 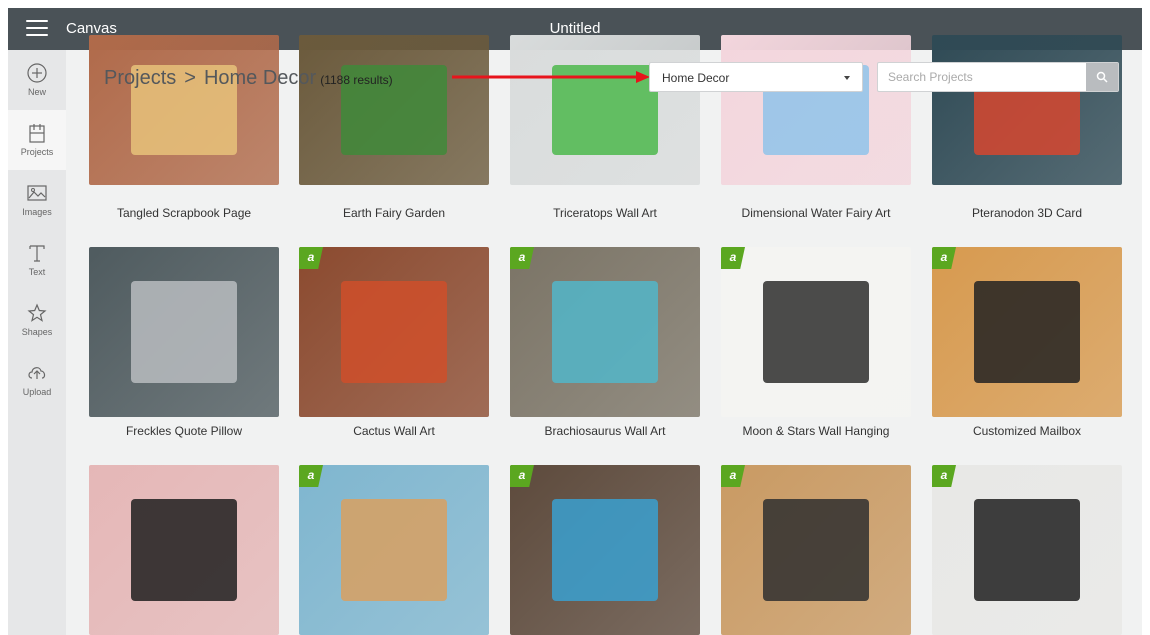 I want to click on project-title: Customized Mailbox, so click(x=1027, y=431).